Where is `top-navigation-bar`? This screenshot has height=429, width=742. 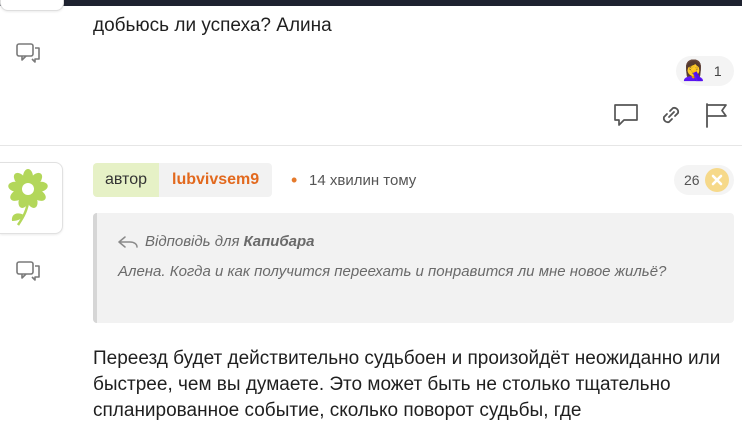 top-navigation-bar is located at coordinates (371, 3).